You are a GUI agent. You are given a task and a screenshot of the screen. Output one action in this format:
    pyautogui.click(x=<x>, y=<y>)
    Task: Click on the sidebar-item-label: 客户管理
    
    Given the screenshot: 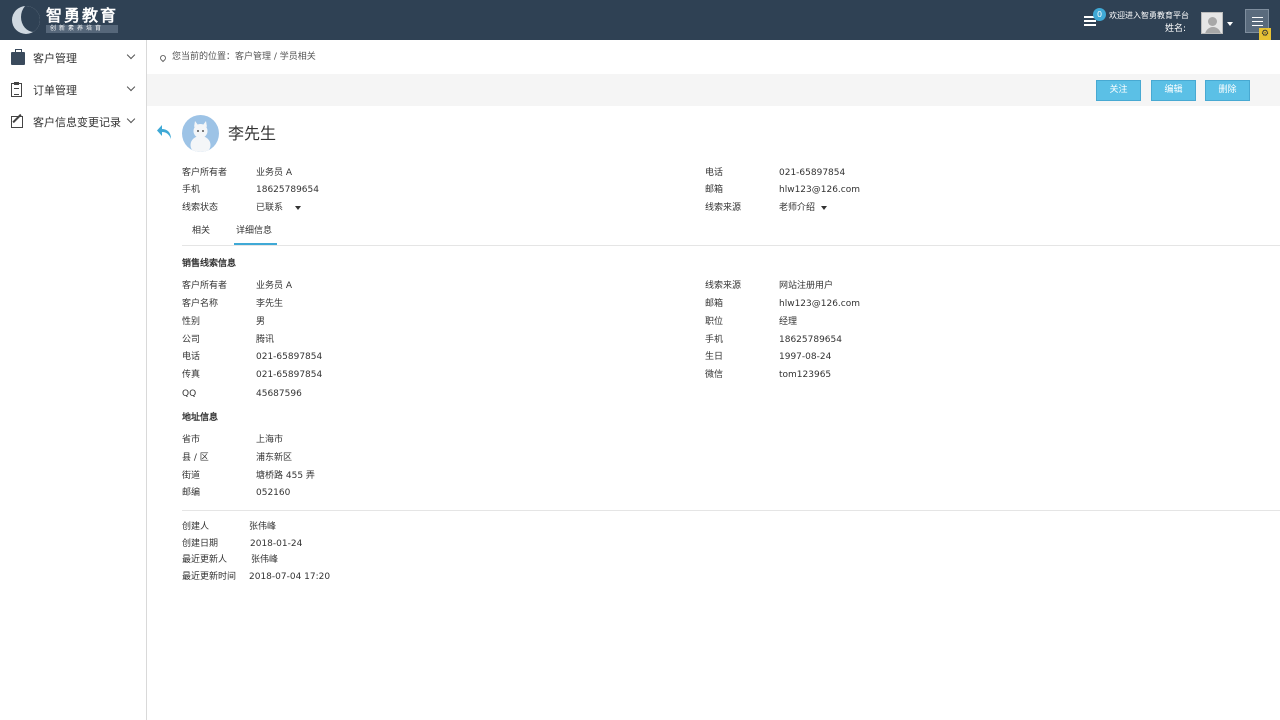 What is the action you would take?
    pyautogui.click(x=55, y=58)
    